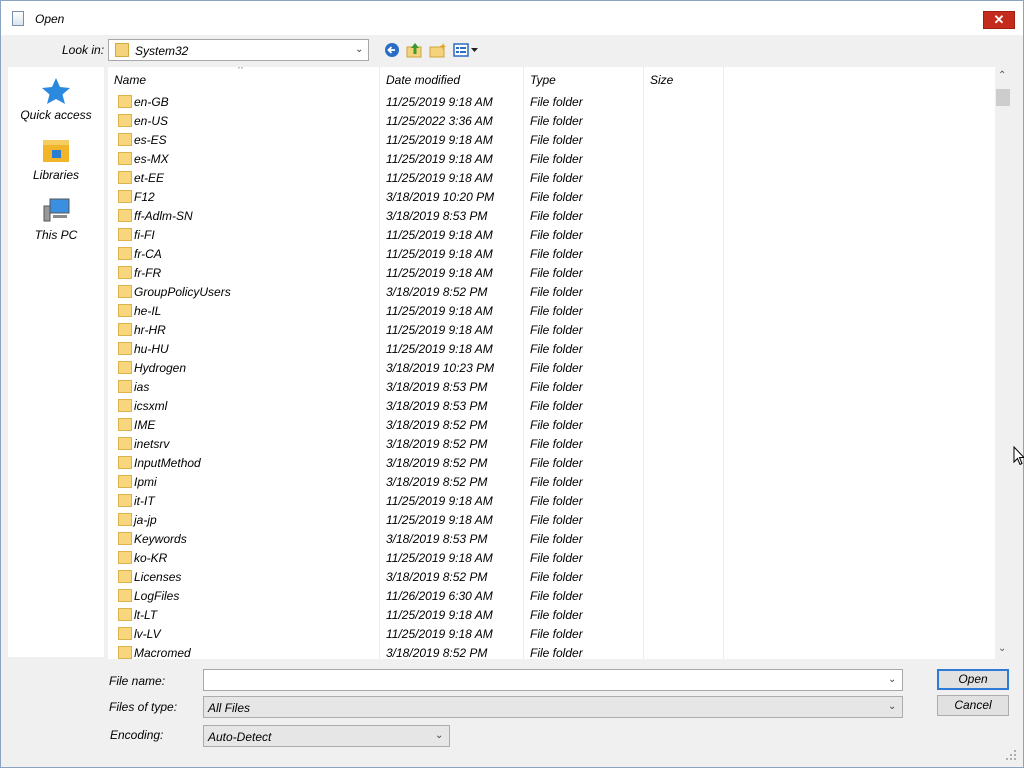 Image resolution: width=1024 pixels, height=768 pixels. I want to click on column-header-name: Name ^, so click(243, 80).